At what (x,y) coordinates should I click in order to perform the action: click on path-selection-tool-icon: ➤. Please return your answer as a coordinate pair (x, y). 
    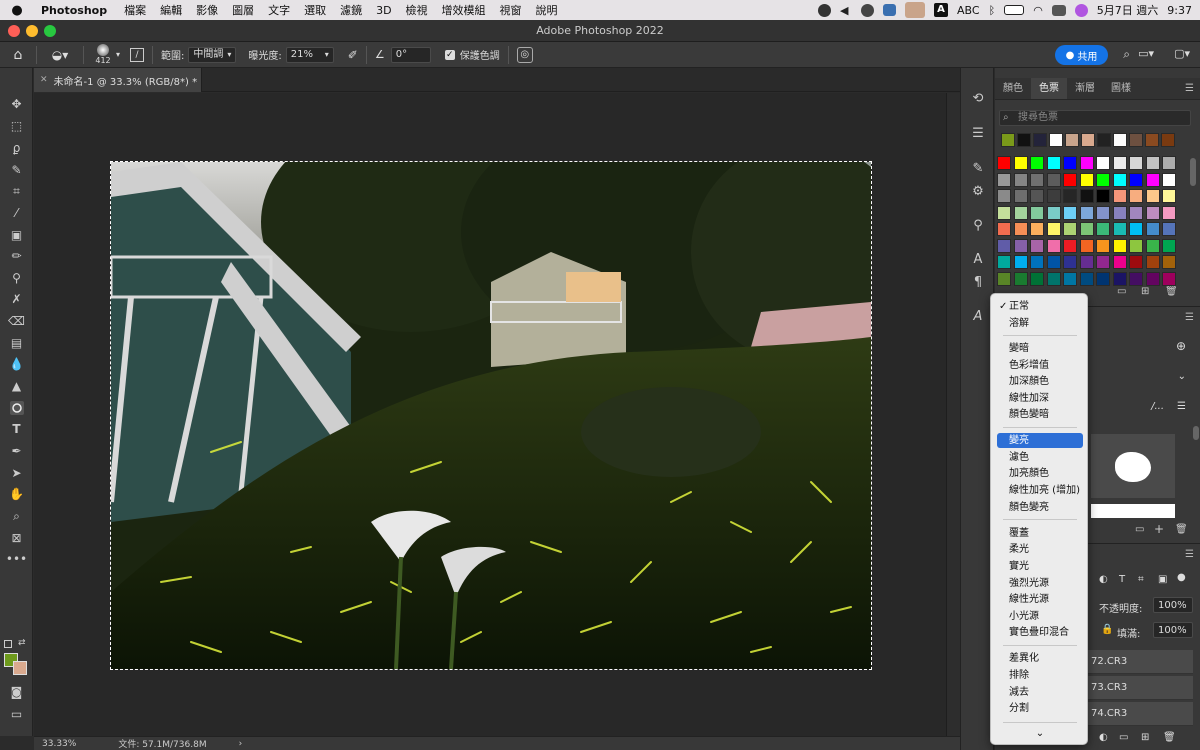
    Looking at the image, I should click on (16, 473).